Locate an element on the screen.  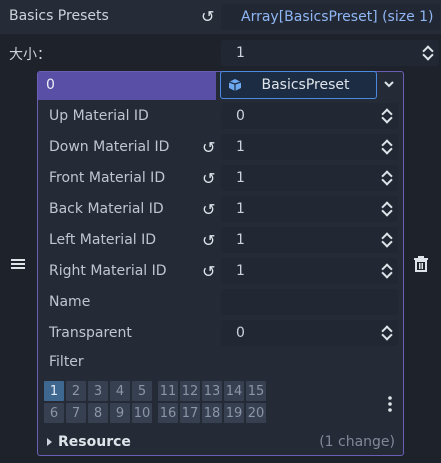
front-material-label: Front Material ID is located at coordinates (107, 178).